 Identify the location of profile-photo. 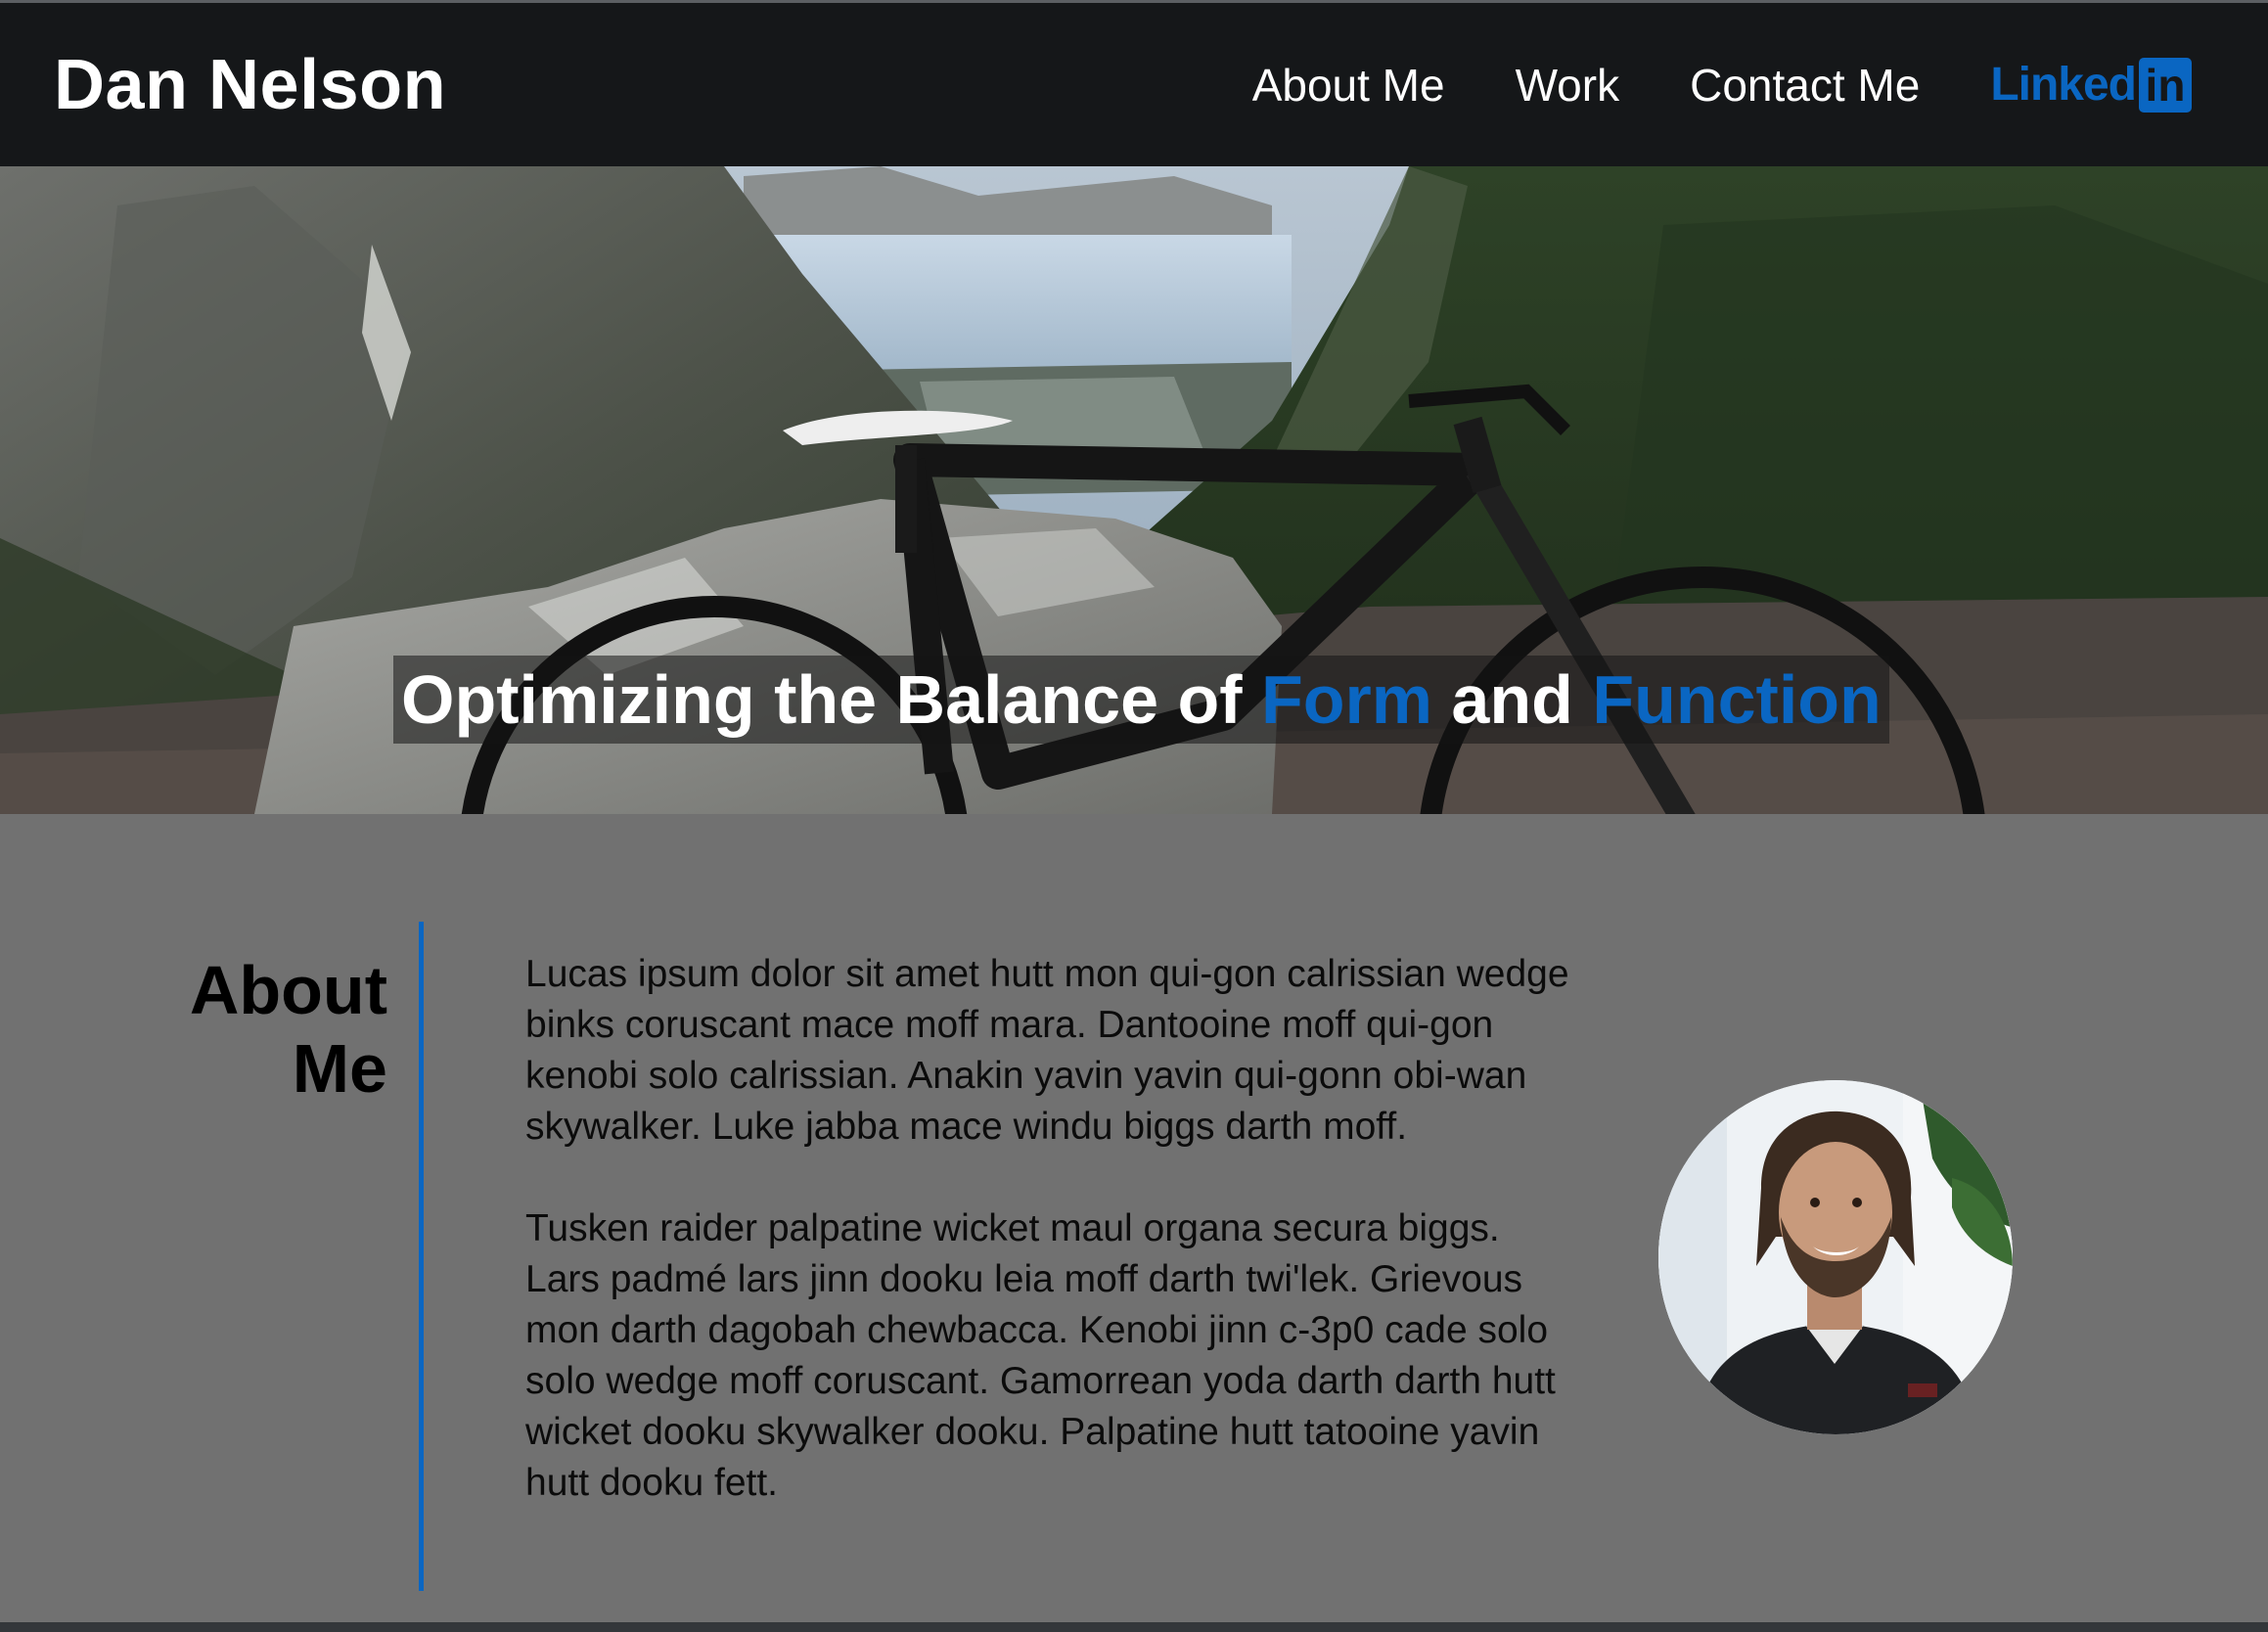
(1835, 1257).